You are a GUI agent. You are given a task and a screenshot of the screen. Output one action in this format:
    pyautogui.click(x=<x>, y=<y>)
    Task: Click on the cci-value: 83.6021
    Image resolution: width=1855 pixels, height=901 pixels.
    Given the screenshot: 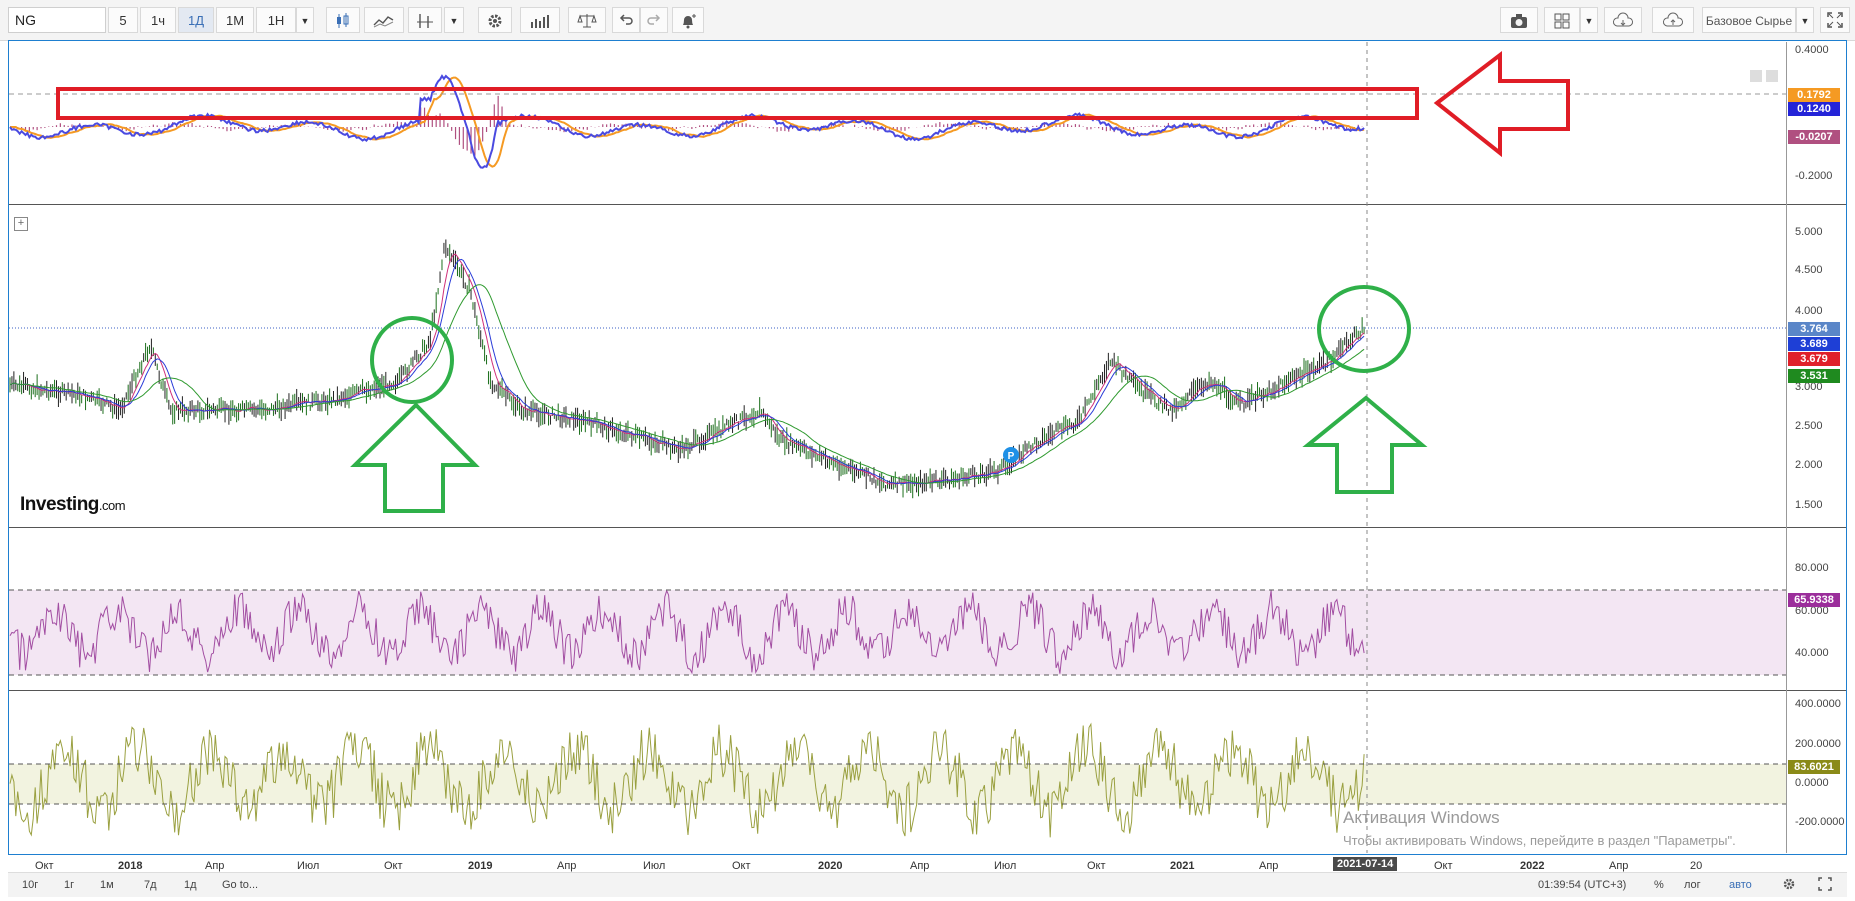 What is the action you would take?
    pyautogui.click(x=1814, y=767)
    